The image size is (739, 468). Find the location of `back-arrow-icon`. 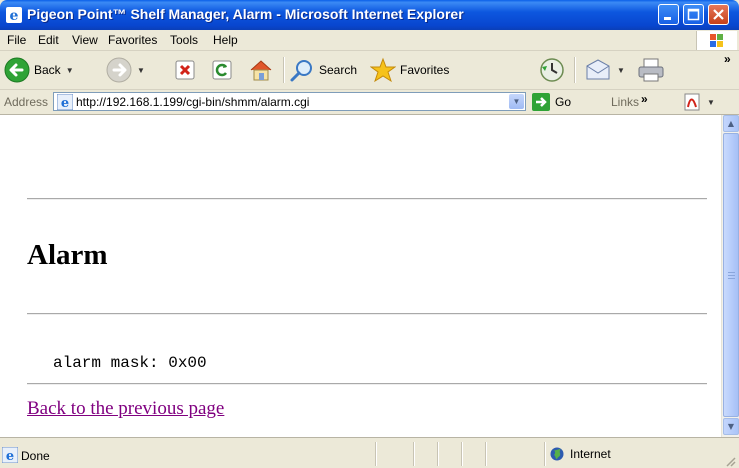

back-arrow-icon is located at coordinates (17, 70).